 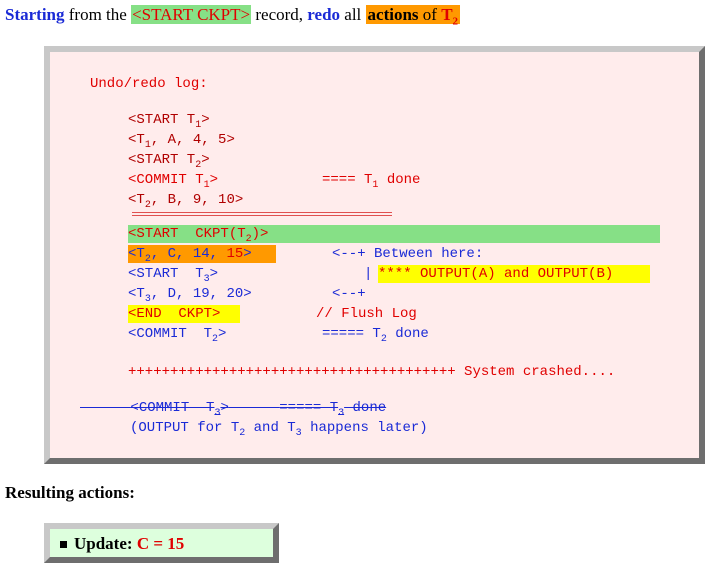 I want to click on heading-of: of, so click(x=430, y=14).